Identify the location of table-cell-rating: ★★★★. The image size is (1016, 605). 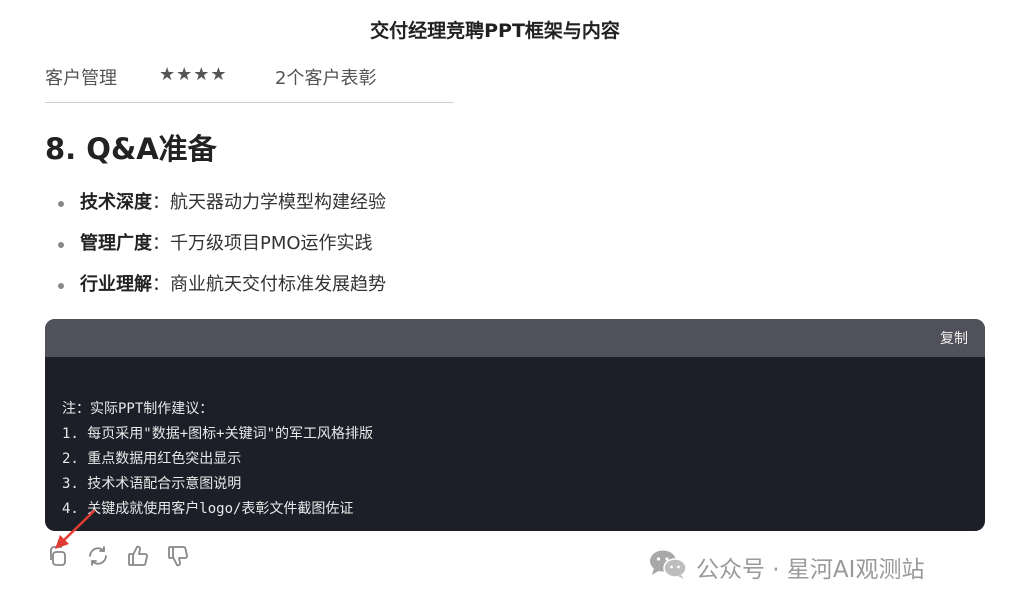
(193, 74).